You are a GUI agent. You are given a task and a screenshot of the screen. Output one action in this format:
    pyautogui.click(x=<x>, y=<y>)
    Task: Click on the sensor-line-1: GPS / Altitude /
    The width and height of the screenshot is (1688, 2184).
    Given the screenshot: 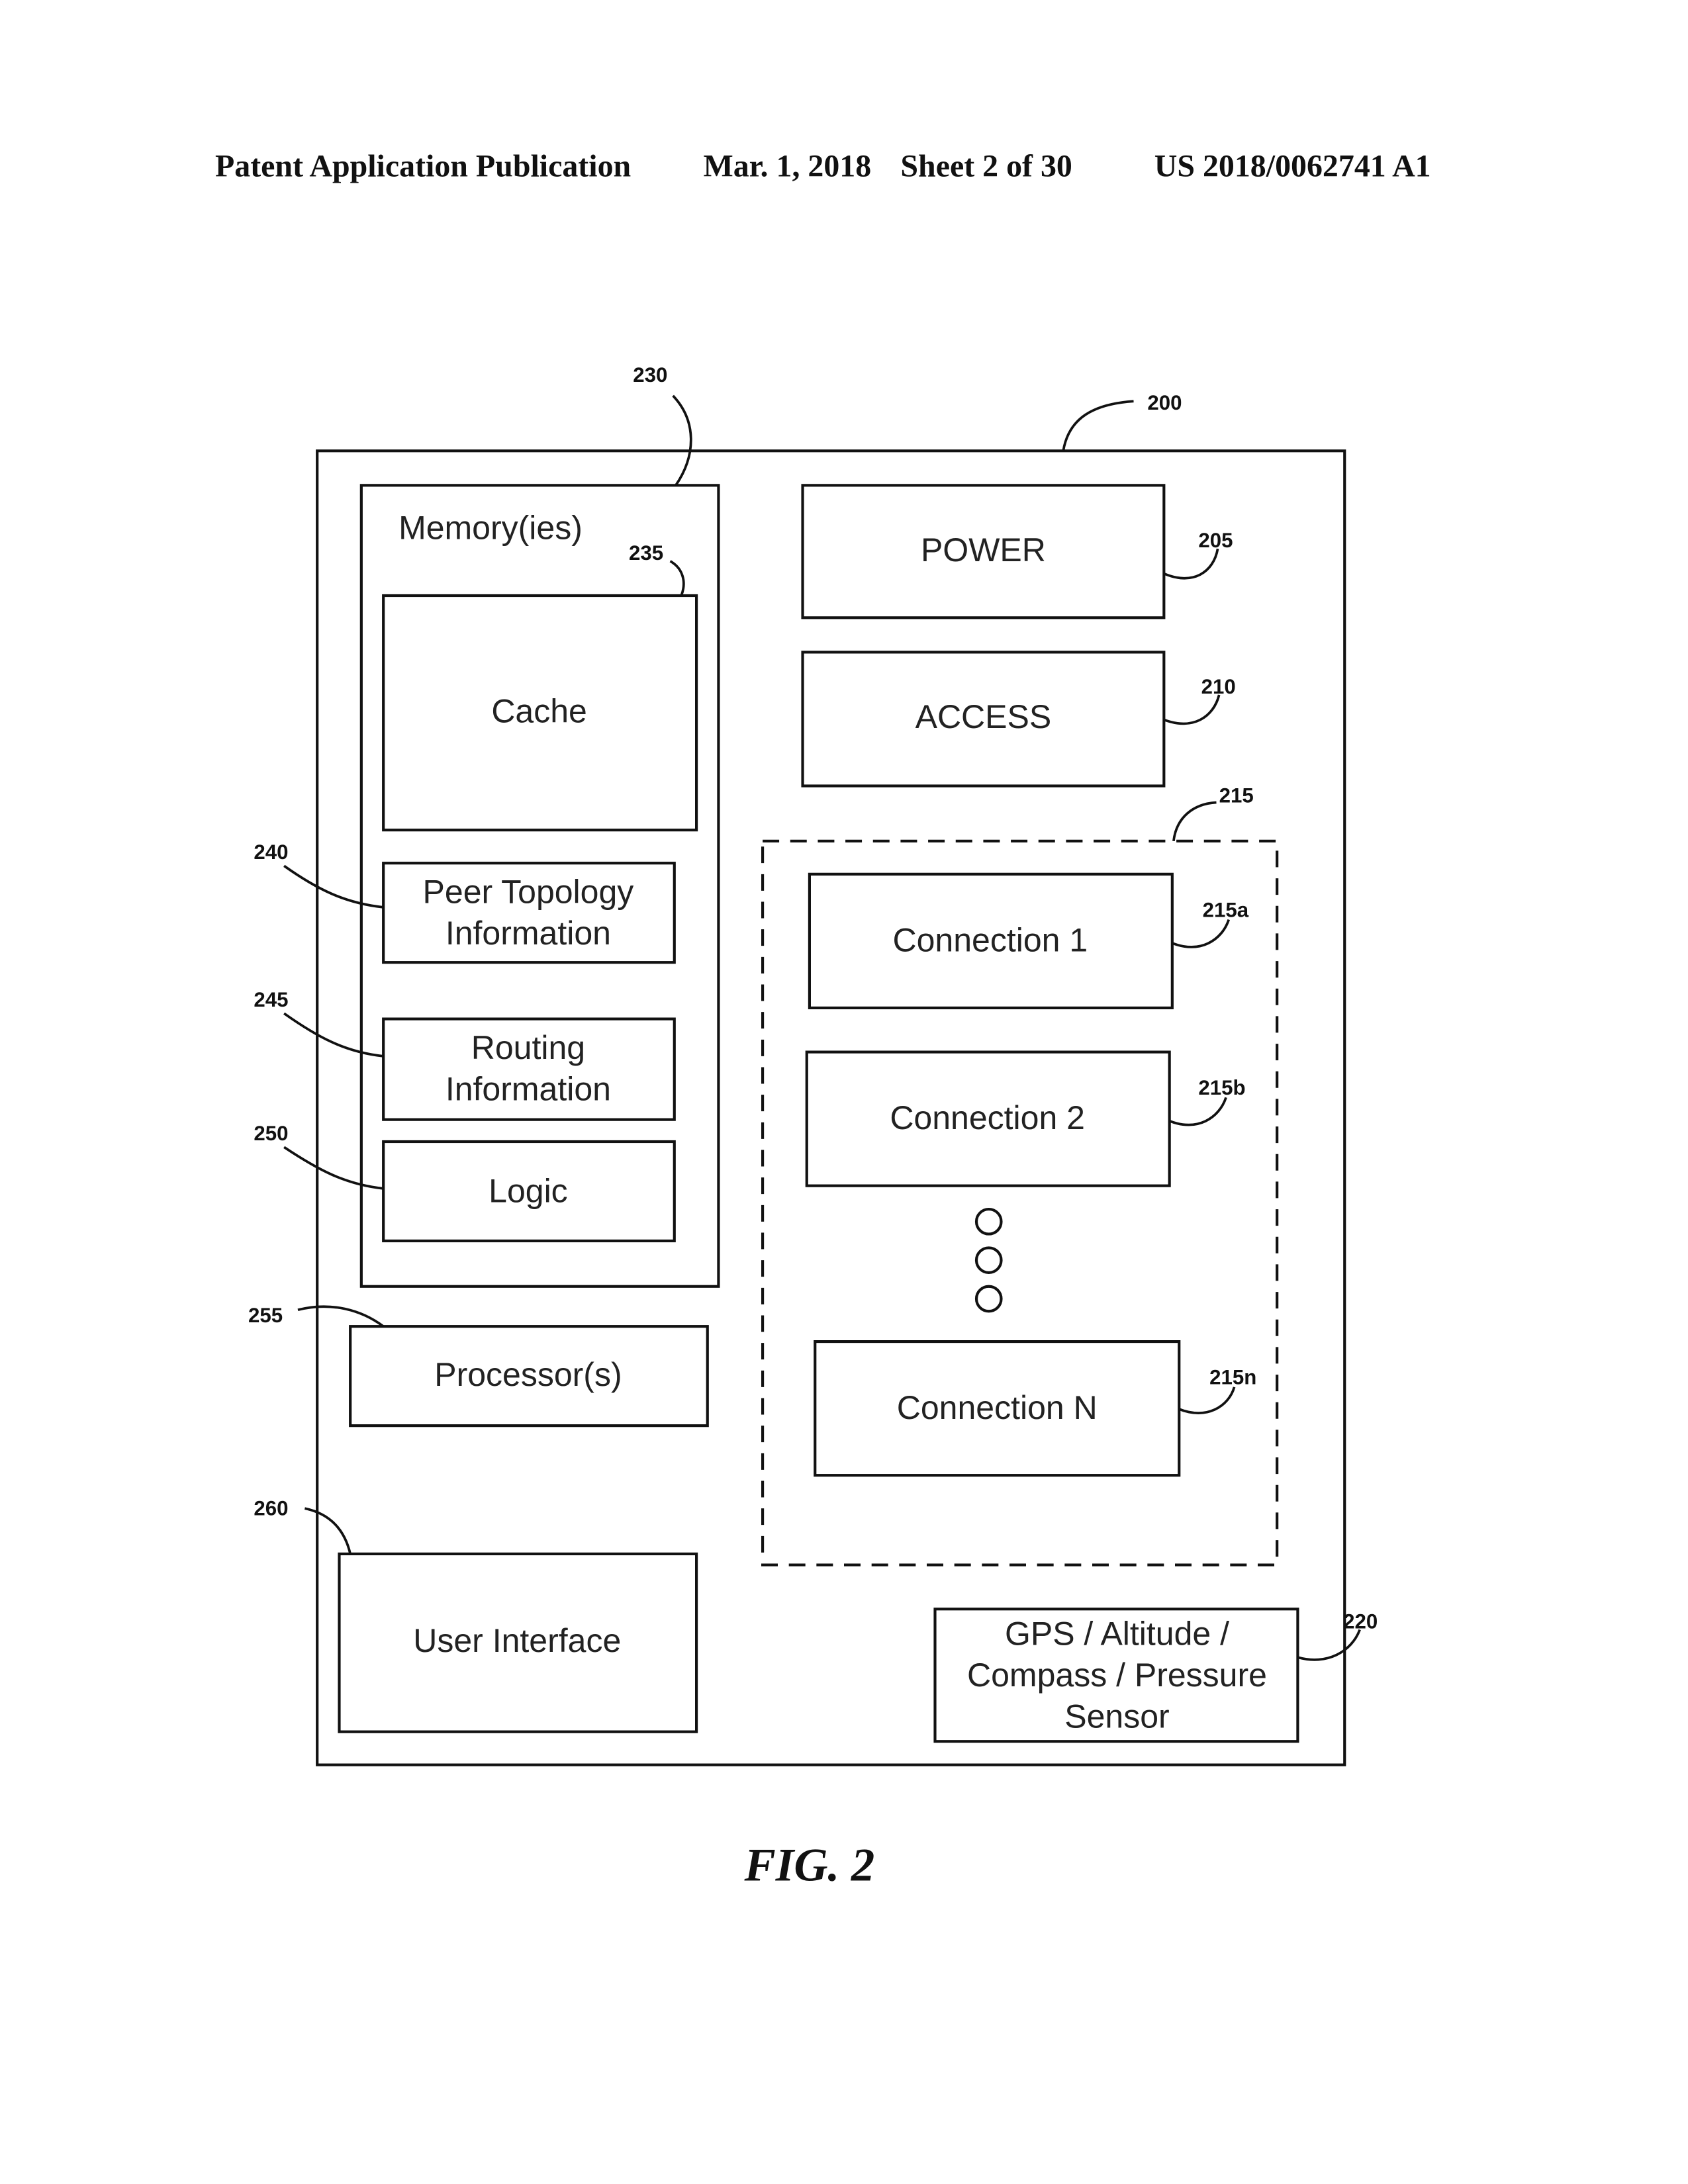 What is the action you would take?
    pyautogui.click(x=1117, y=1633)
    